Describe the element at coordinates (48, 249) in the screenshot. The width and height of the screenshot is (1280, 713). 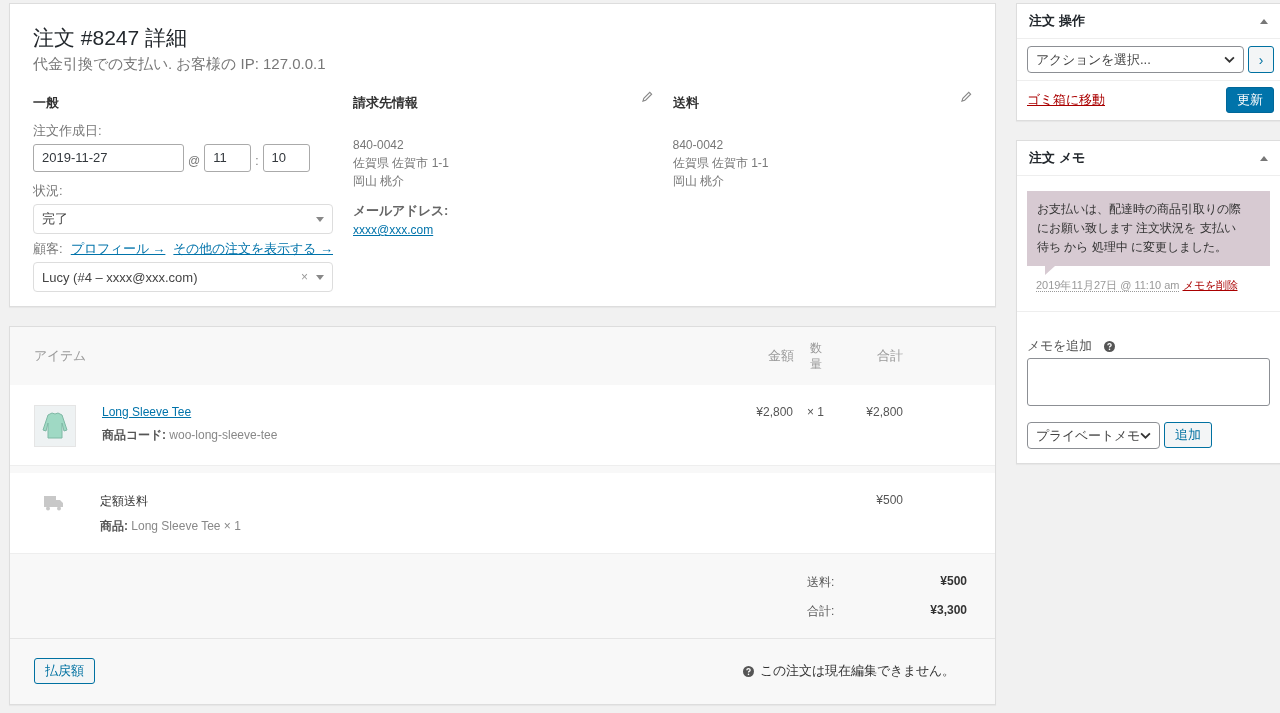
I see `field-label: 顧客:` at that location.